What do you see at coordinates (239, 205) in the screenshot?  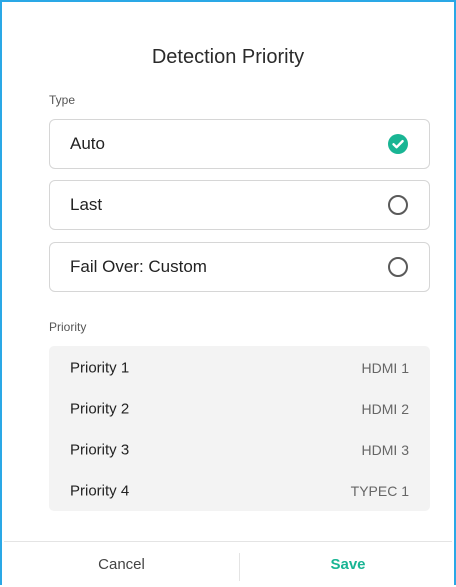 I see `type-option-last: Last` at bounding box center [239, 205].